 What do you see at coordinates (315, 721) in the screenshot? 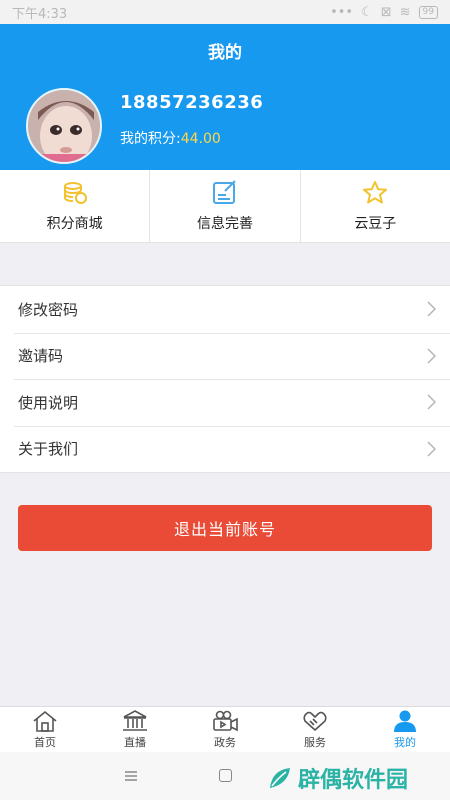
I see `handshake-icon` at bounding box center [315, 721].